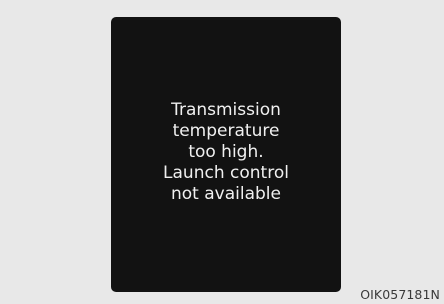 The height and width of the screenshot is (304, 444). I want to click on message-line-4: Launch control, so click(226, 173).